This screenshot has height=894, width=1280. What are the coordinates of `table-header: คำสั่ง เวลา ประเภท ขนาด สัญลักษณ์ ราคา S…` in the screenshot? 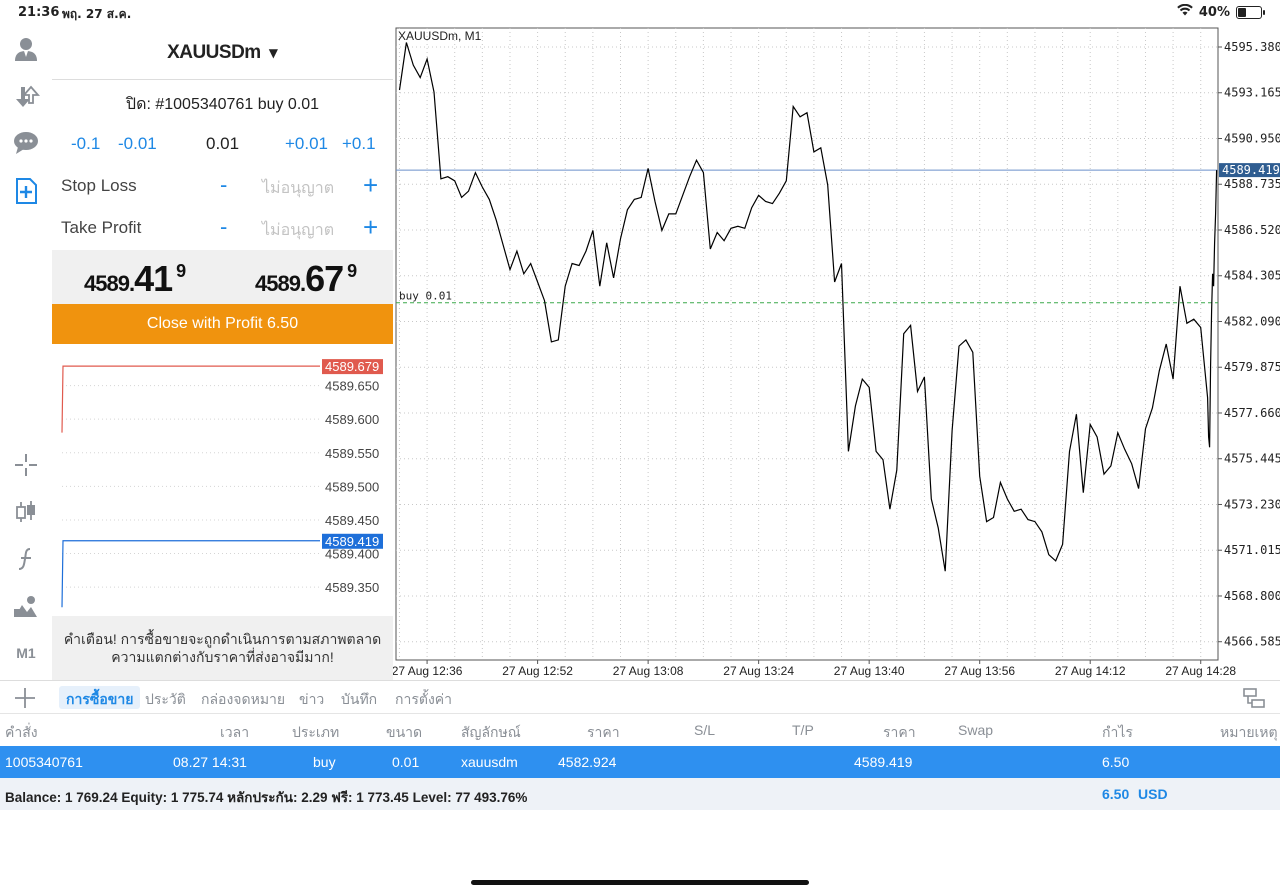 It's located at (640, 730).